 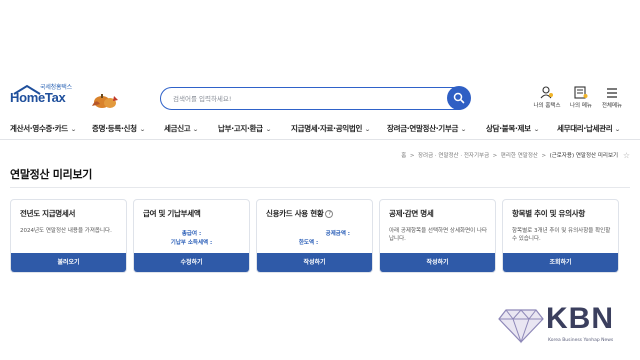 What do you see at coordinates (581, 340) in the screenshot?
I see `watermark-subtitle: Korea Business Yonhap News` at bounding box center [581, 340].